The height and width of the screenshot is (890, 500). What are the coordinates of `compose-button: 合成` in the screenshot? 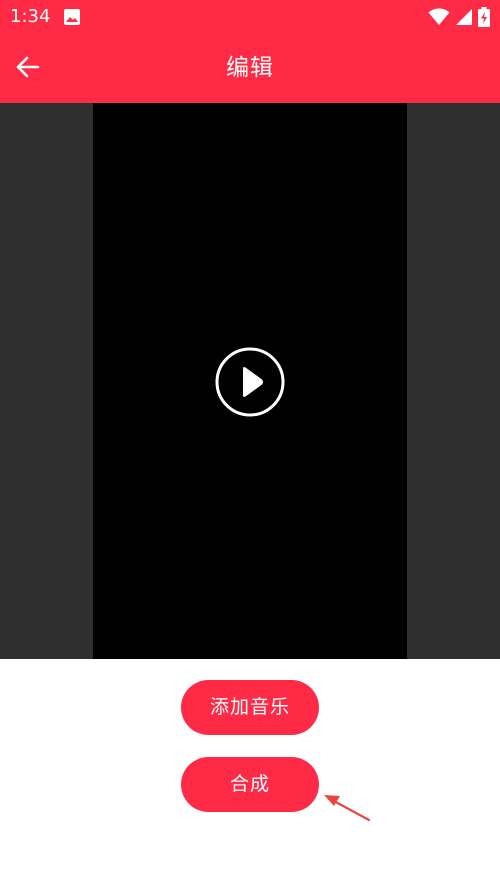 It's located at (250, 784).